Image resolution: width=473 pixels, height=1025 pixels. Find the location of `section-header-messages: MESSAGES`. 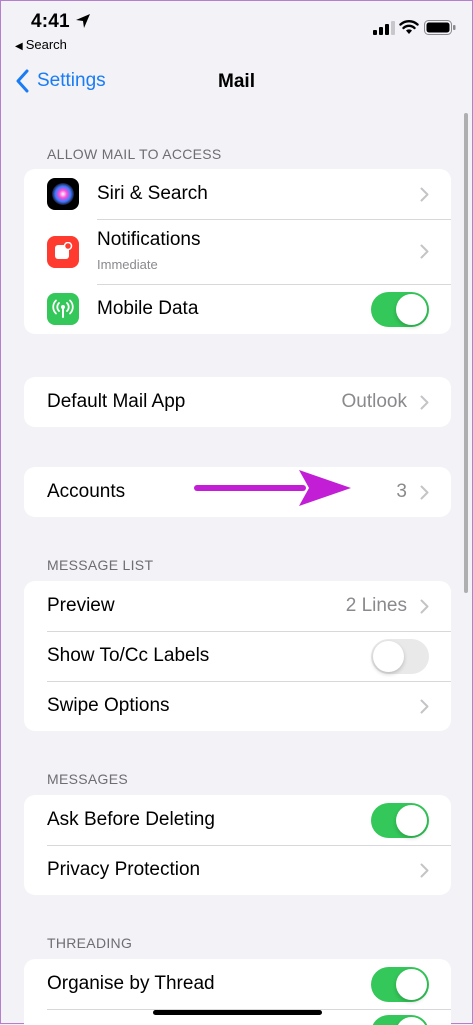

section-header-messages: MESSAGES is located at coordinates (87, 779).